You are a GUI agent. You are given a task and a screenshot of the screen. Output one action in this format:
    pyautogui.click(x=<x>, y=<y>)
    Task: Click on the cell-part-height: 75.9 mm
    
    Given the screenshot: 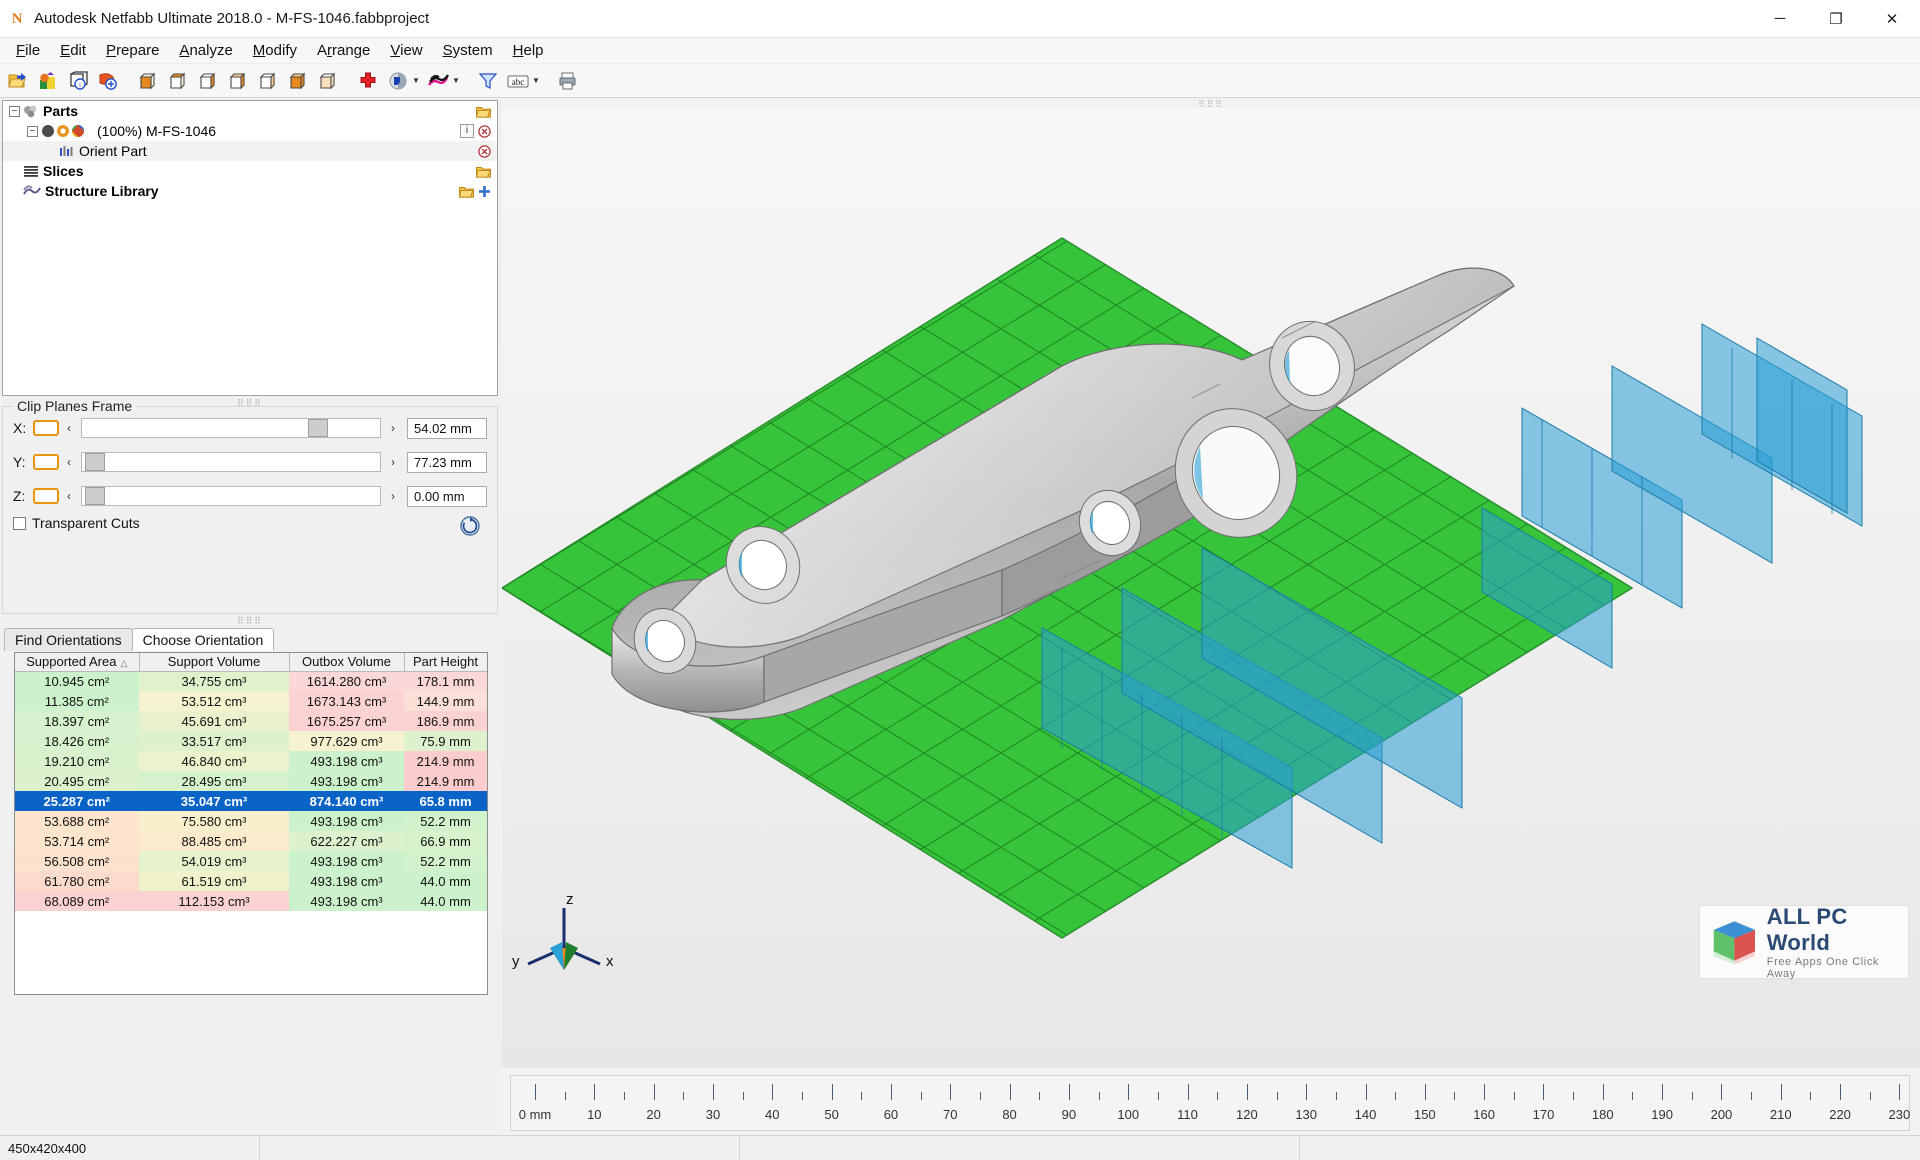 What is the action you would take?
    pyautogui.click(x=445, y=741)
    